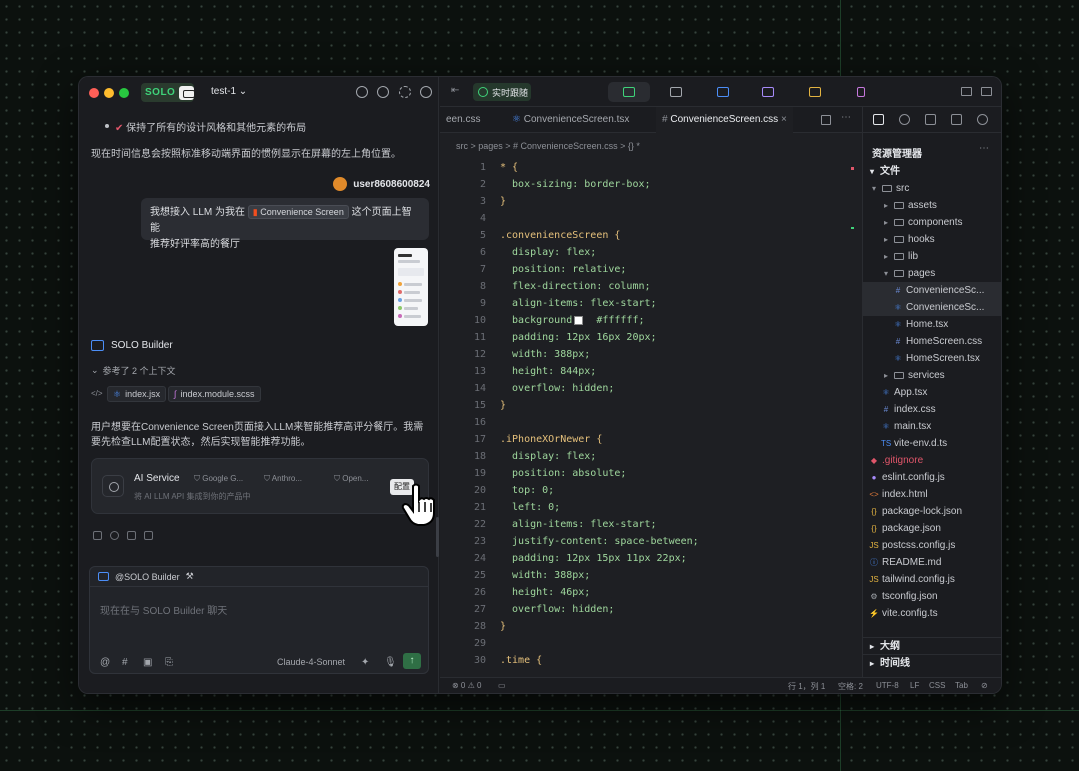 This screenshot has width=1079, height=771. What do you see at coordinates (137, 394) in the screenshot?
I see `reference-file-chip: ⚛ index.jsx` at bounding box center [137, 394].